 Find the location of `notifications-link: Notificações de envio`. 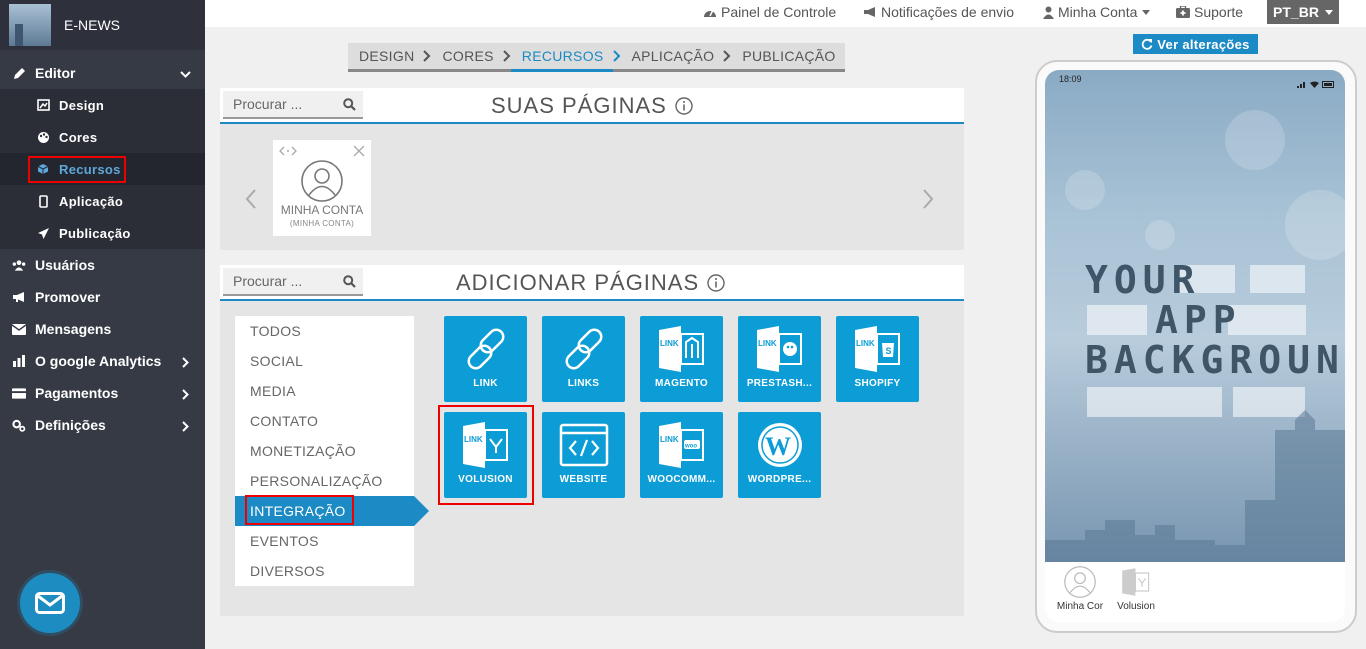

notifications-link: Notificações de envio is located at coordinates (938, 12).